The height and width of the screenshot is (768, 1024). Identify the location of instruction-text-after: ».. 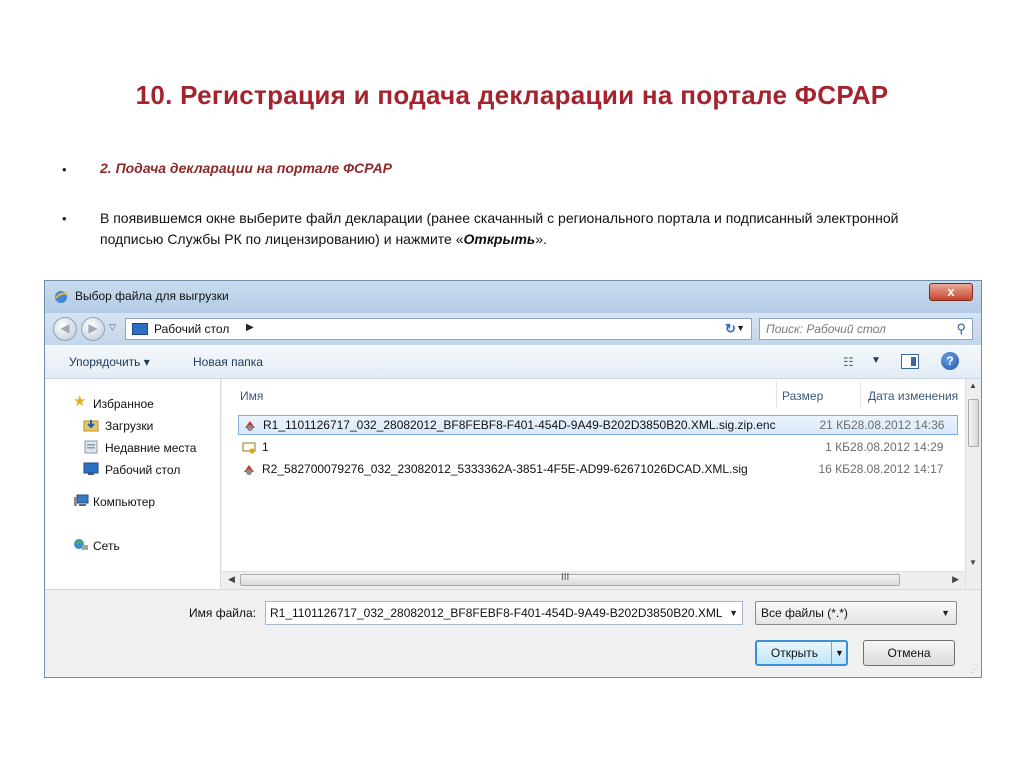
(541, 239).